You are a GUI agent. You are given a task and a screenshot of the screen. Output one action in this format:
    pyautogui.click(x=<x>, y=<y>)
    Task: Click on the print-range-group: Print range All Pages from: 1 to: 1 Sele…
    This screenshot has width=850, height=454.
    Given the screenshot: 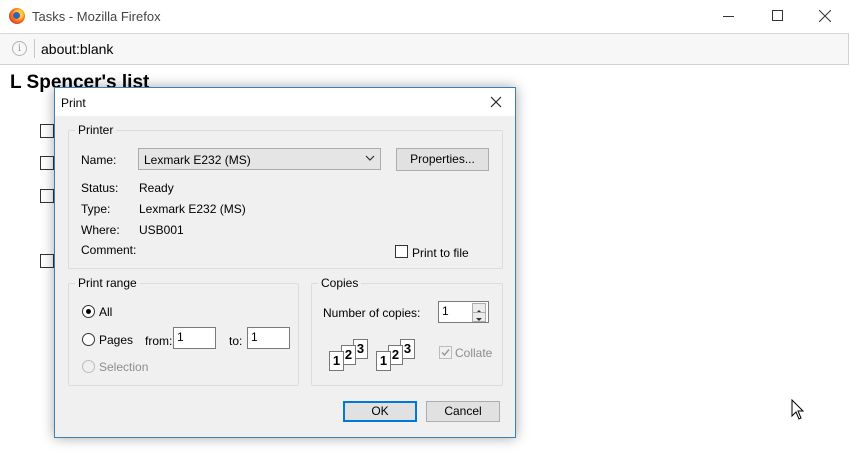 What is the action you would take?
    pyautogui.click(x=183, y=331)
    